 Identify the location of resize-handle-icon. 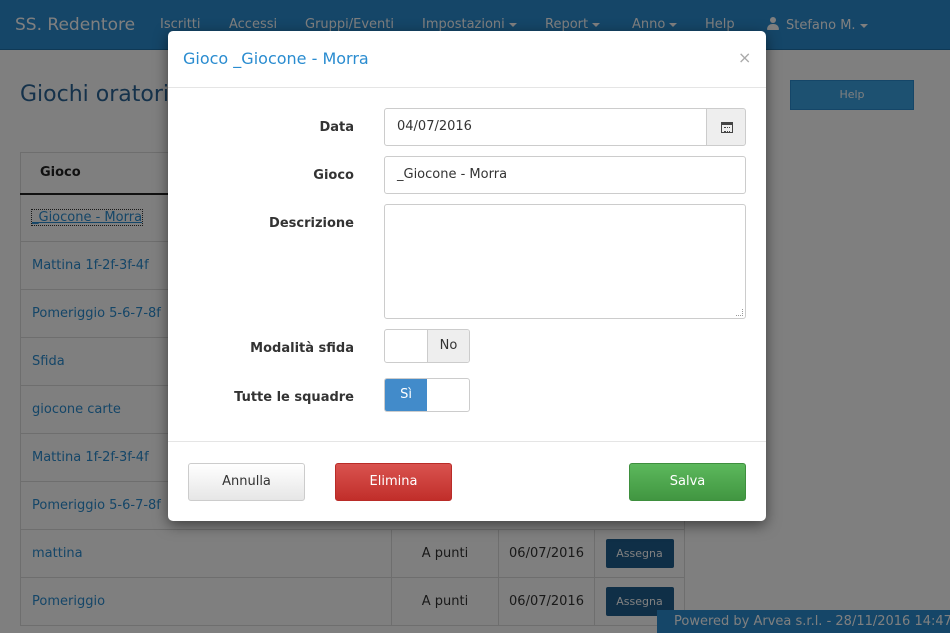
(739, 312).